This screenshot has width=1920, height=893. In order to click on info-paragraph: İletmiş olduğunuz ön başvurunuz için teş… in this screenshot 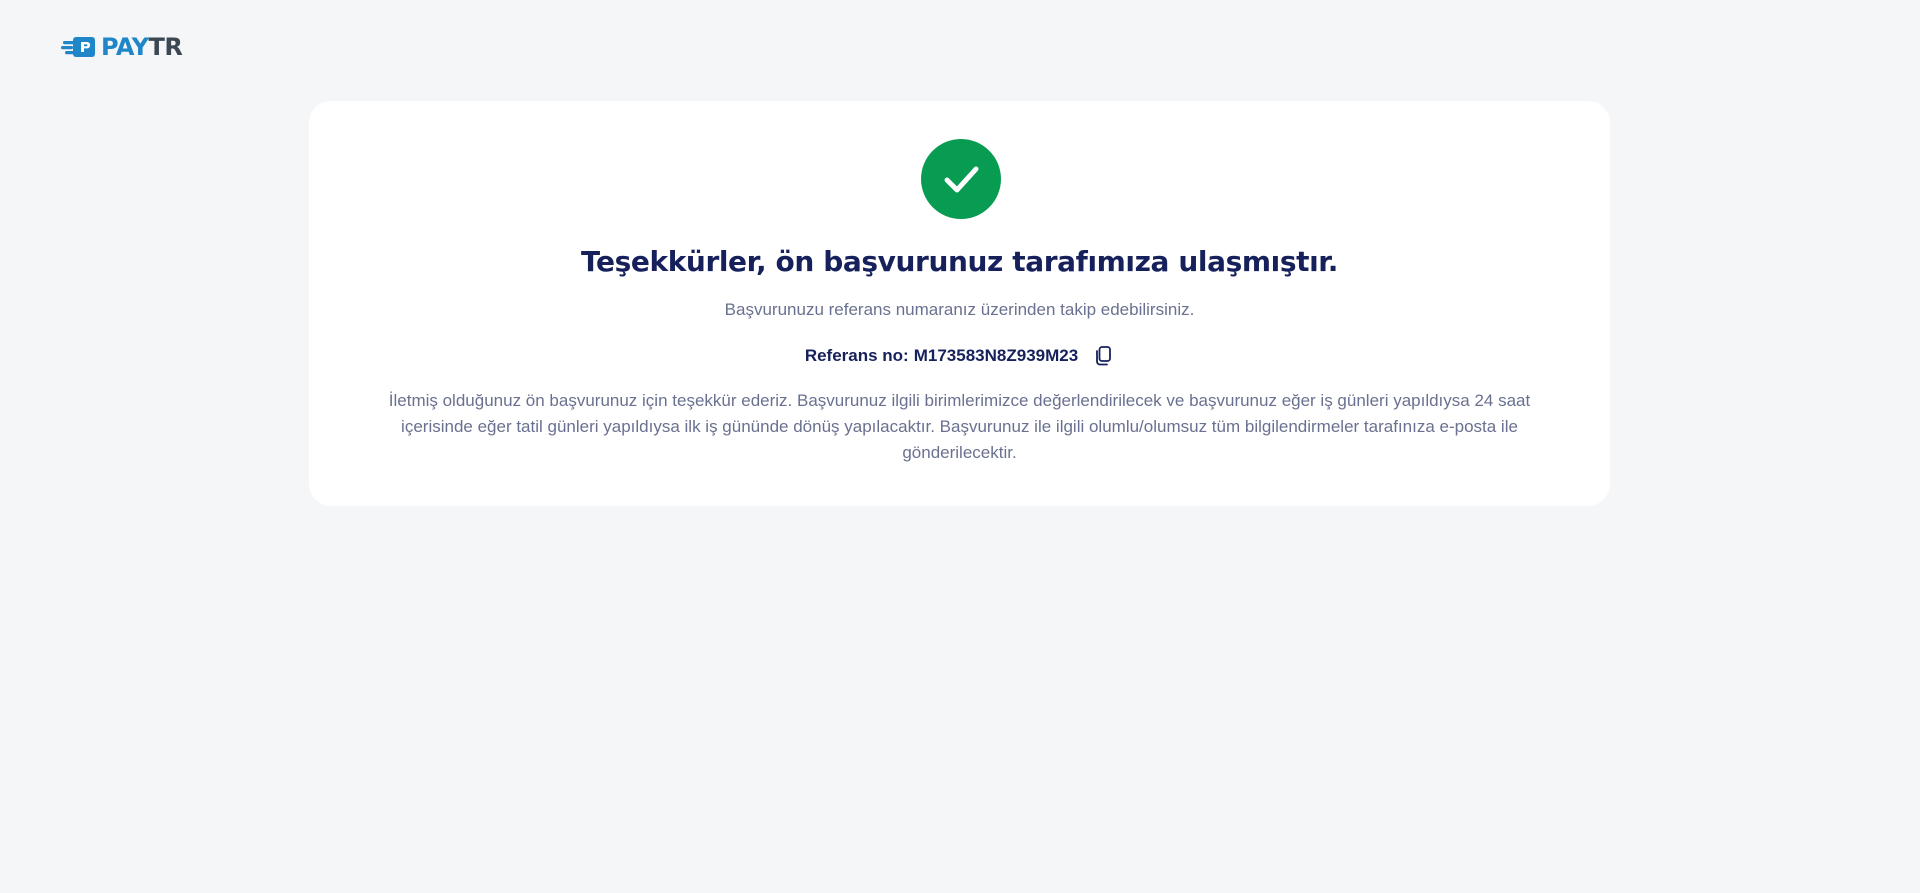, I will do `click(959, 426)`.